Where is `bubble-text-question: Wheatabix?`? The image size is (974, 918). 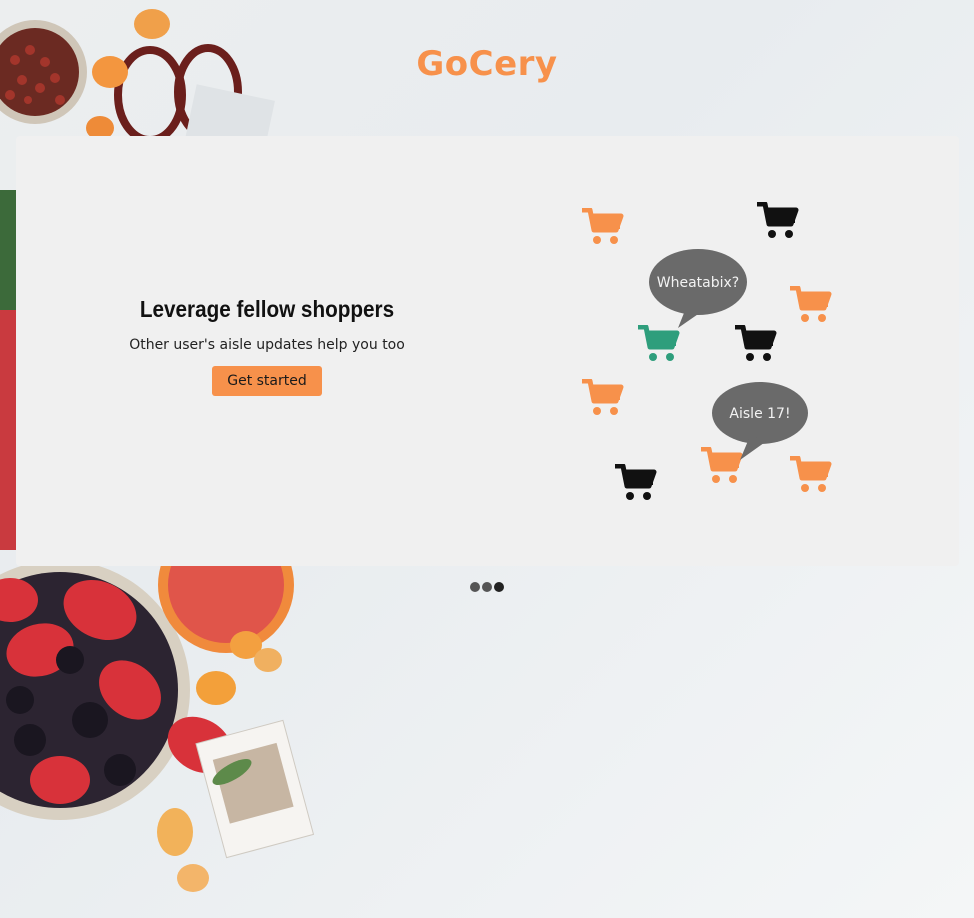 bubble-text-question: Wheatabix? is located at coordinates (698, 283).